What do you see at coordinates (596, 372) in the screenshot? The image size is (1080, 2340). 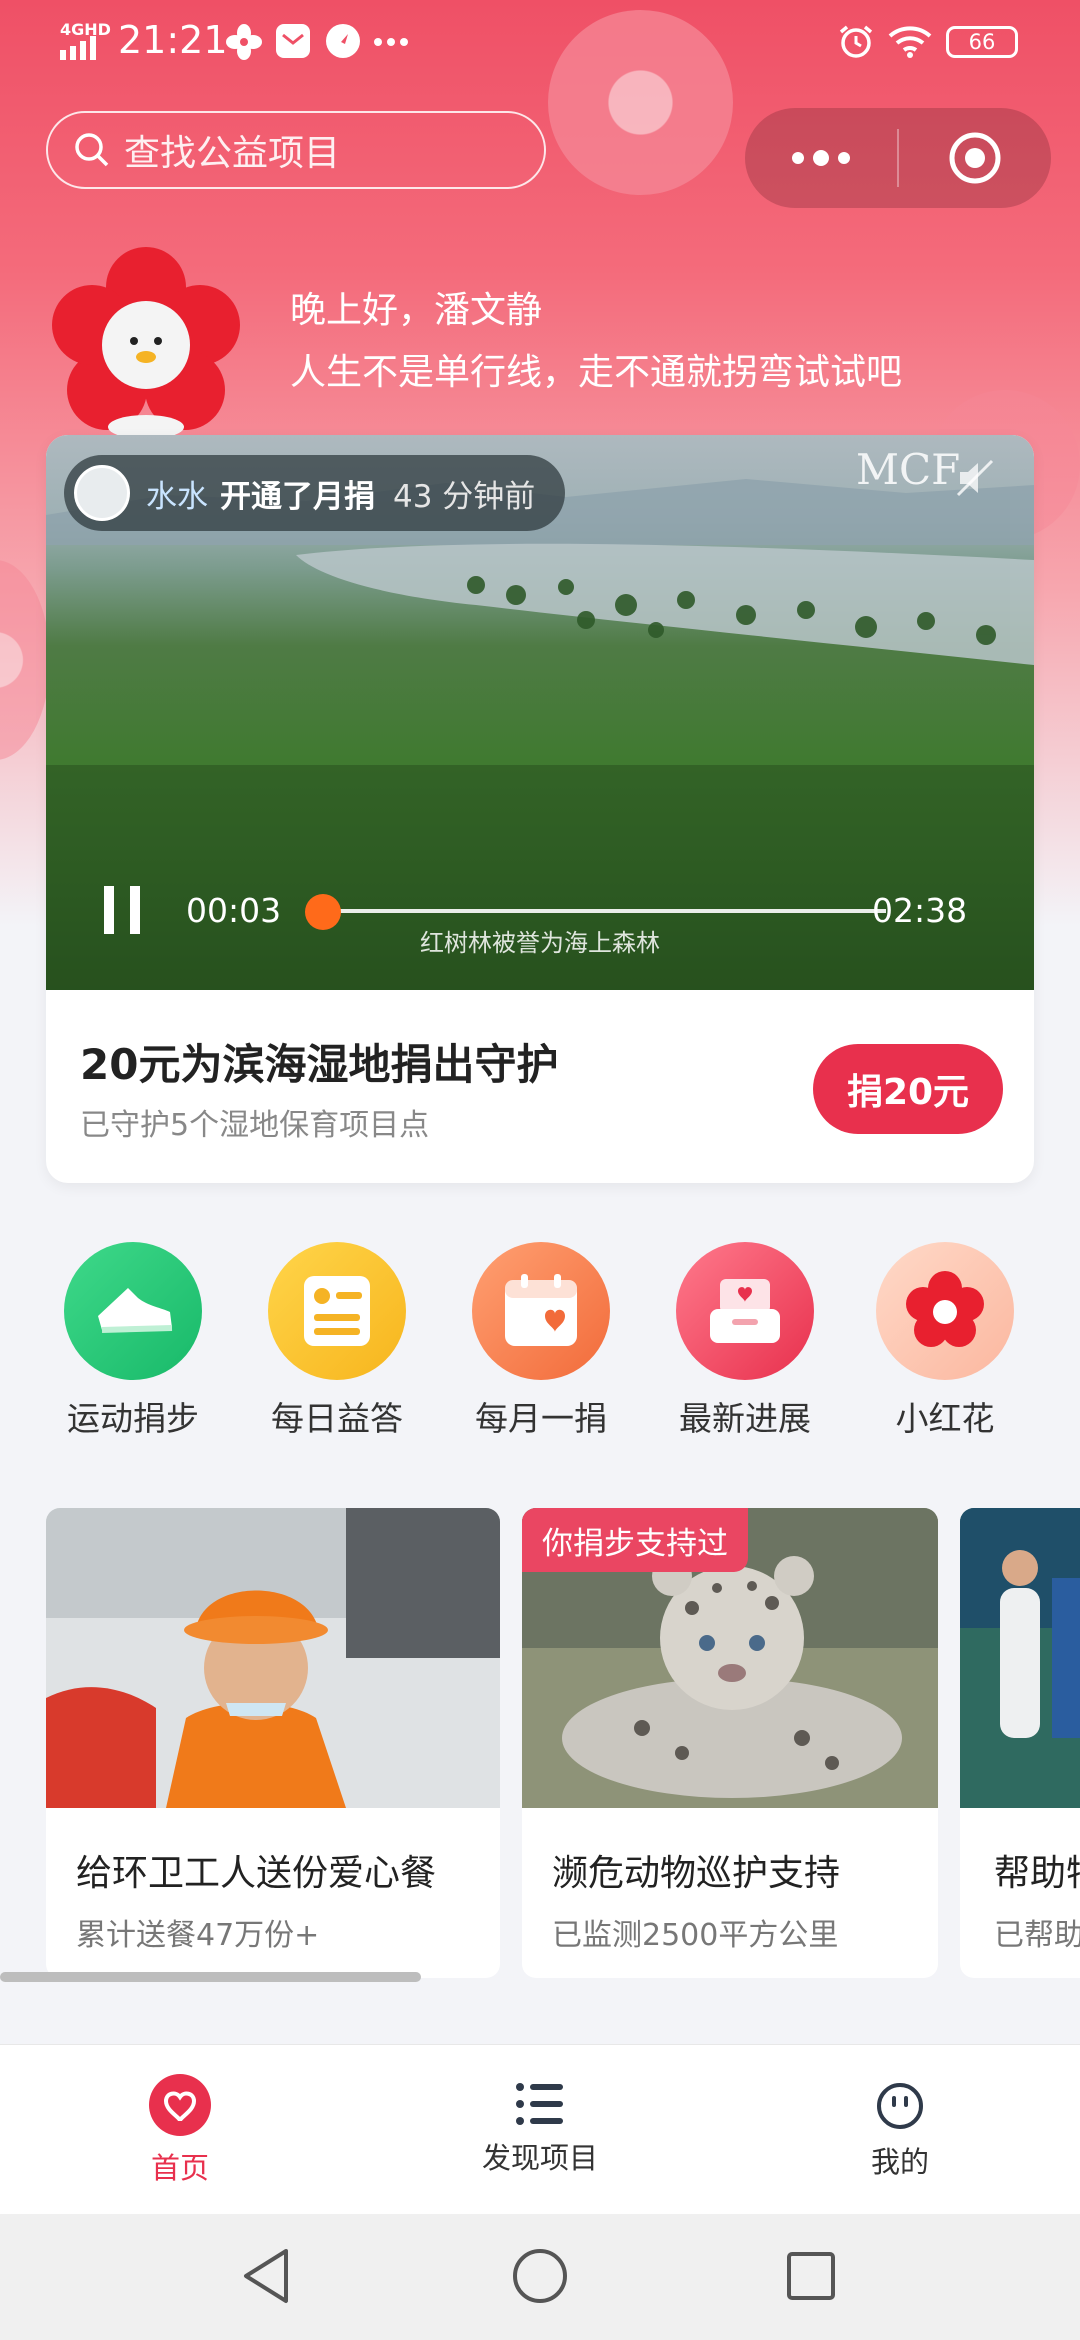 I see `daily-quote: 人生不是单行线，走不通就拐弯试试吧` at bounding box center [596, 372].